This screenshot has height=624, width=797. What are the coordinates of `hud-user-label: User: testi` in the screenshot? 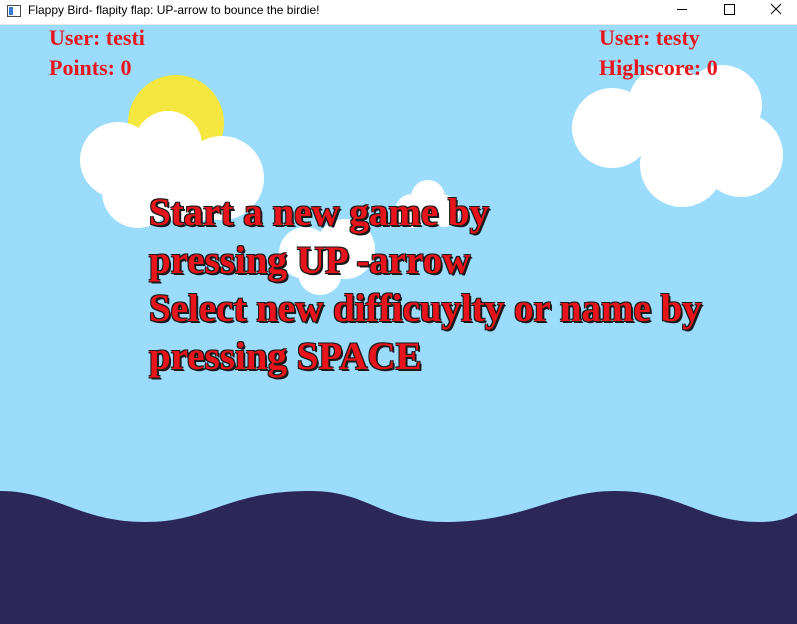 It's located at (97, 37).